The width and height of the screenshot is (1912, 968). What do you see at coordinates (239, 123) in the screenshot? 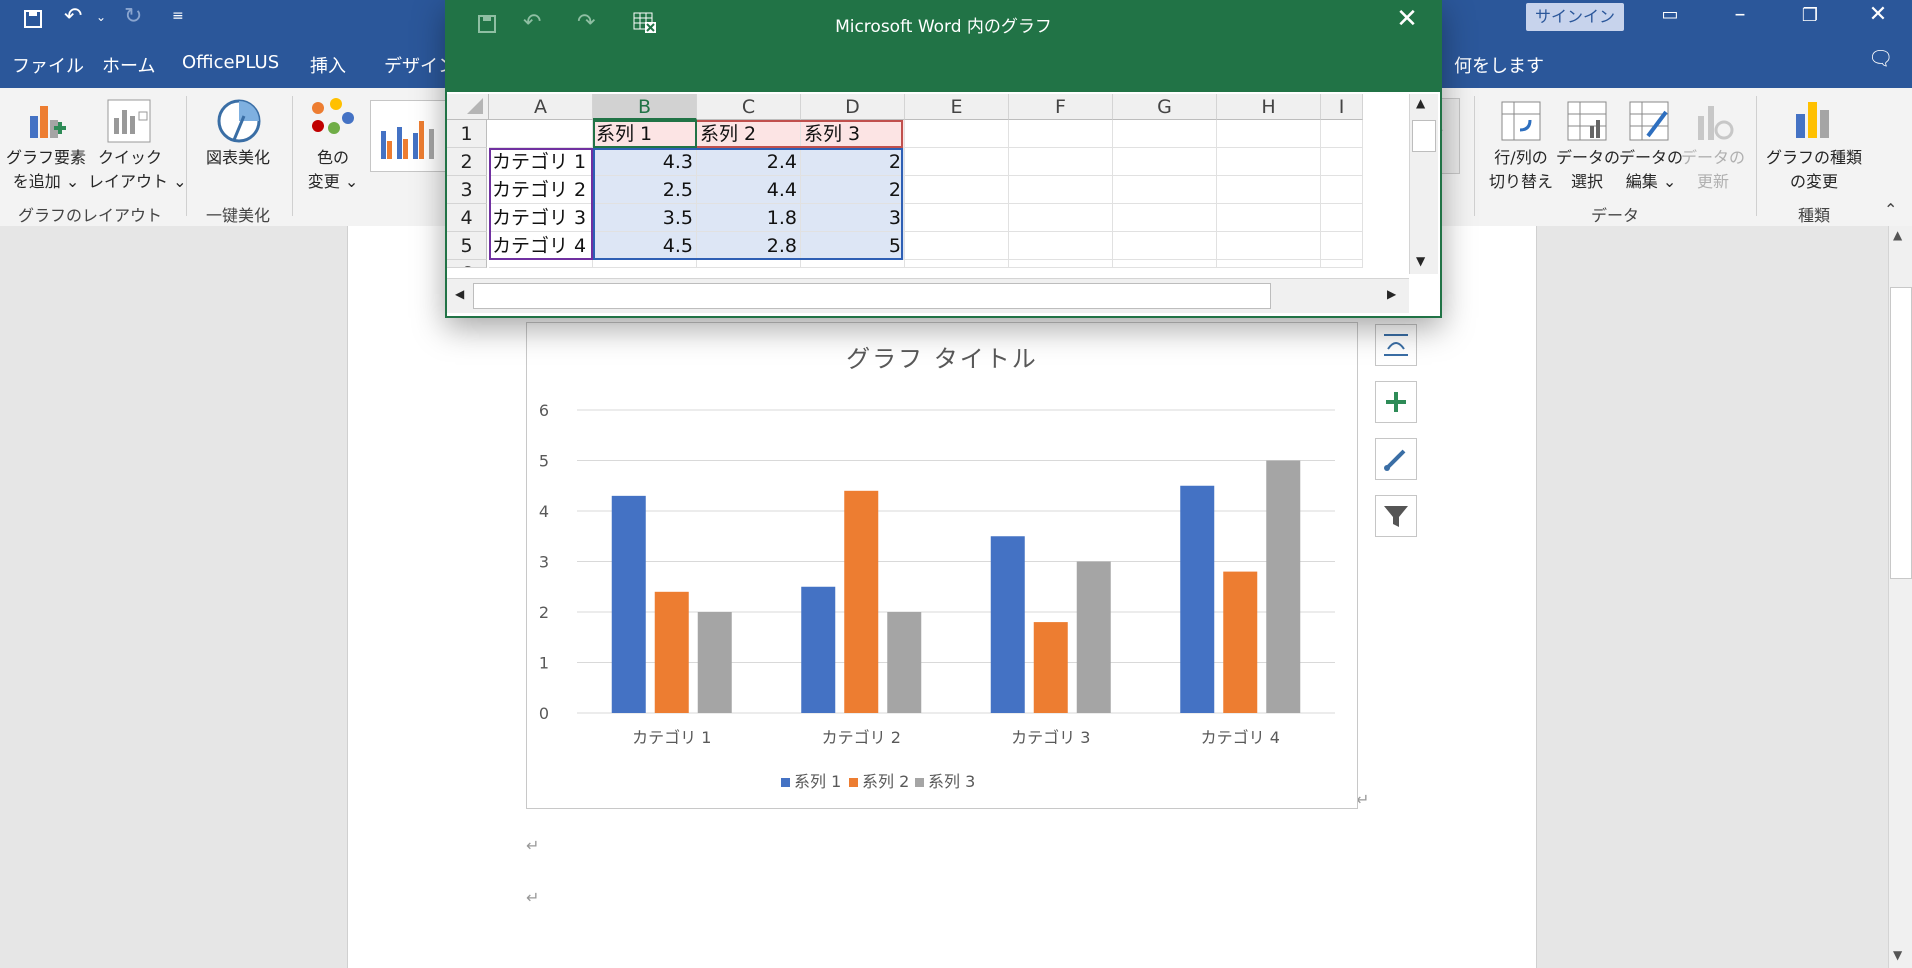
I see `beautify-icon` at bounding box center [239, 123].